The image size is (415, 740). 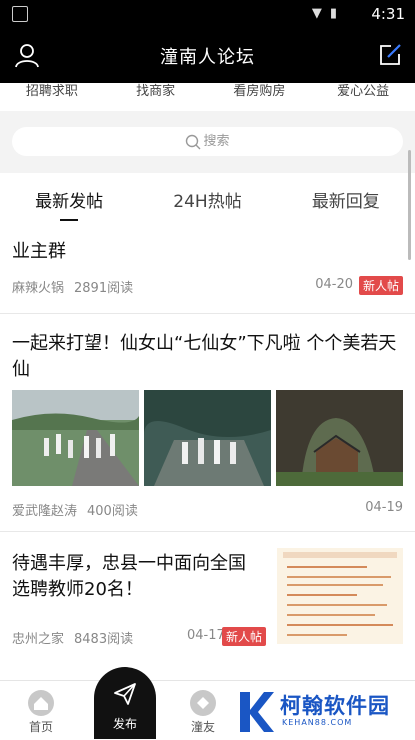 What do you see at coordinates (203, 703) in the screenshot?
I see `friends-icon` at bounding box center [203, 703].